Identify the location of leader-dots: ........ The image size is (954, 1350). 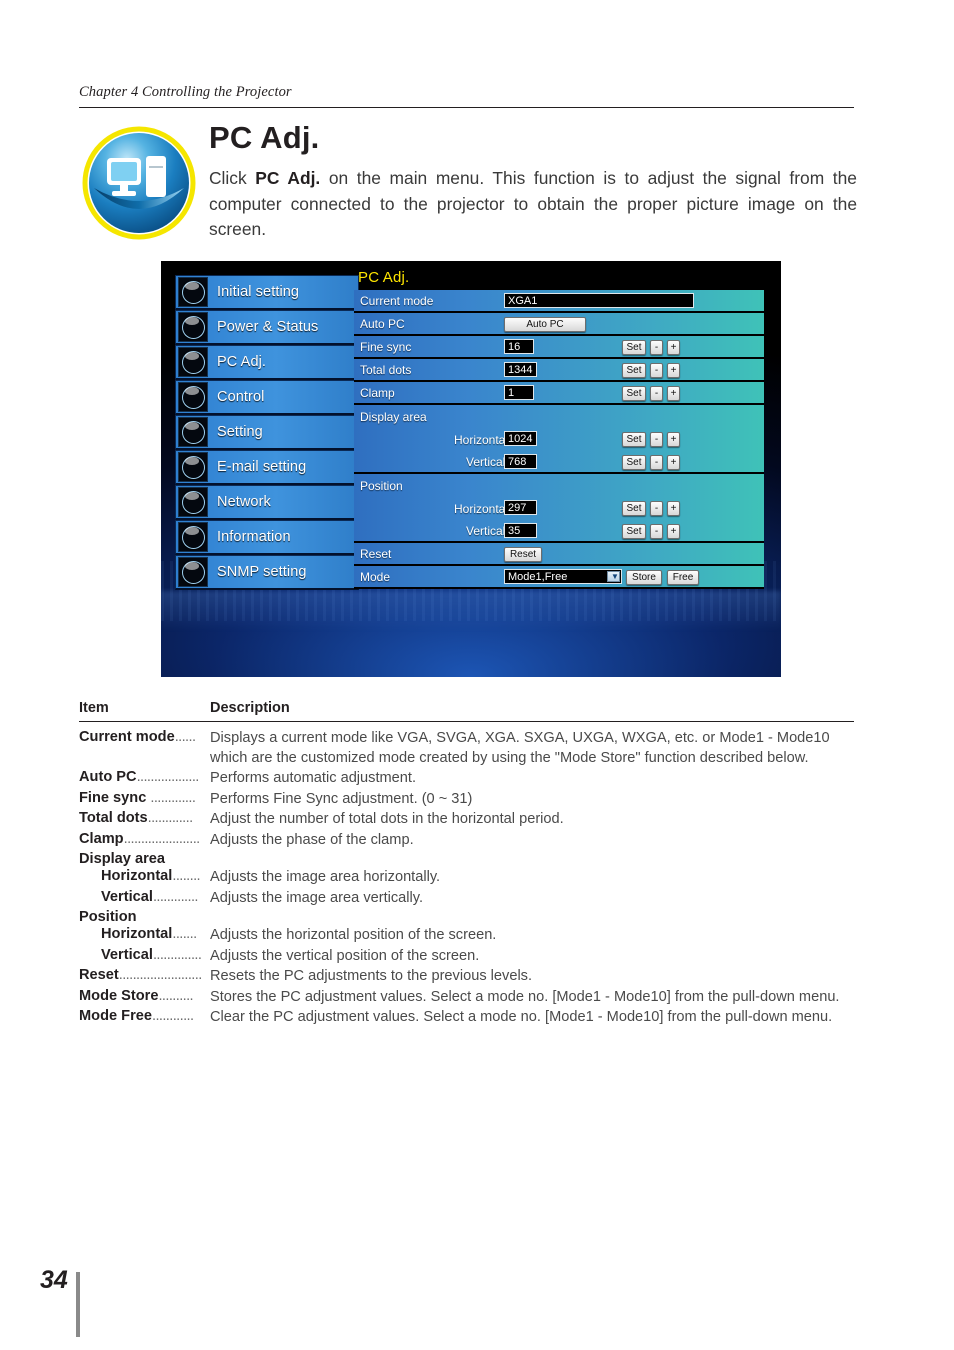
(184, 934).